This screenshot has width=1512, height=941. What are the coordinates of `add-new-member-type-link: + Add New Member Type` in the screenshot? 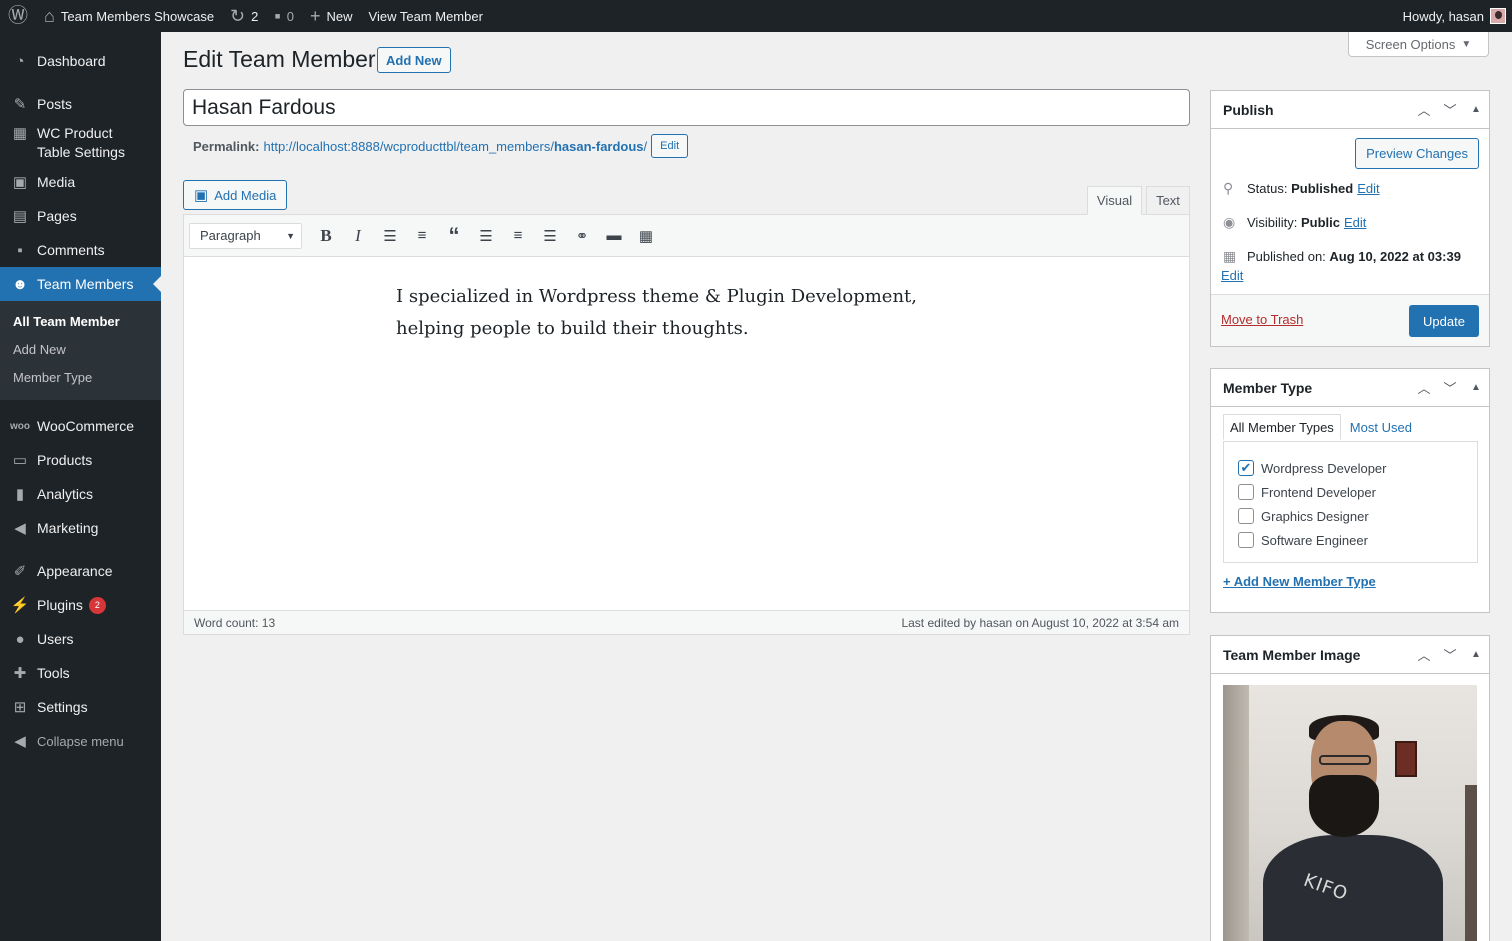 It's located at (1299, 581).